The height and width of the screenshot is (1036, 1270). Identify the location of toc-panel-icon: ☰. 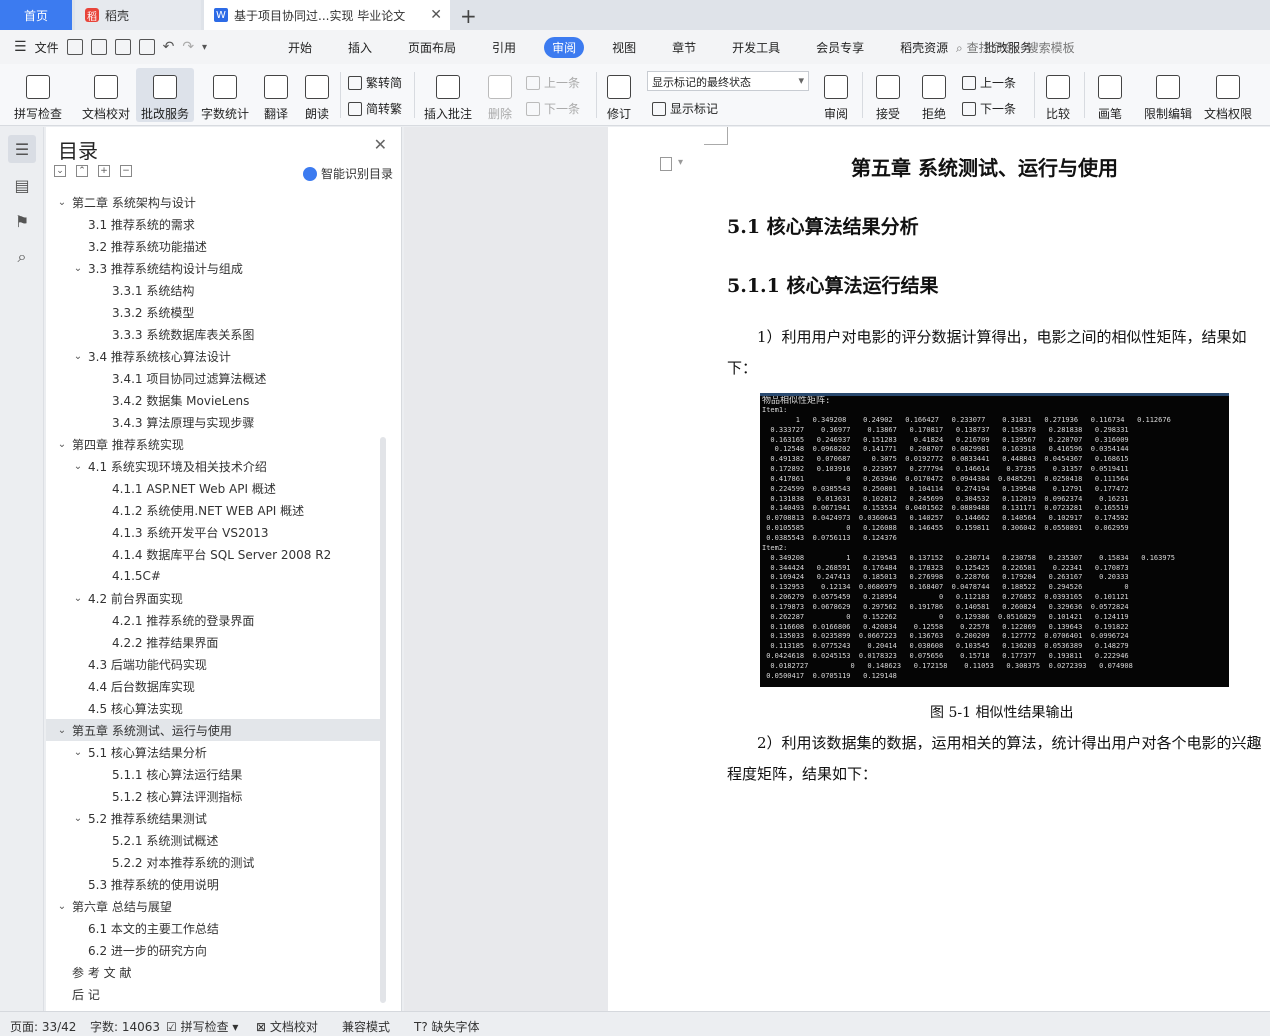
(22, 149).